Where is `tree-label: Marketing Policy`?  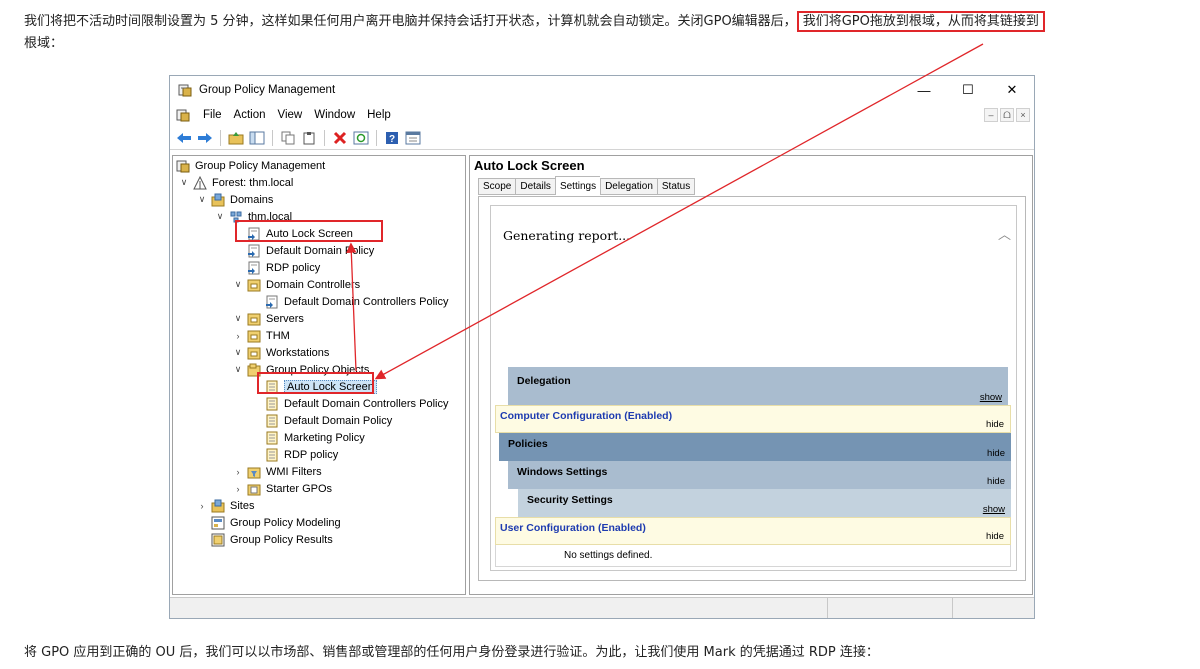 tree-label: Marketing Policy is located at coordinates (324, 437).